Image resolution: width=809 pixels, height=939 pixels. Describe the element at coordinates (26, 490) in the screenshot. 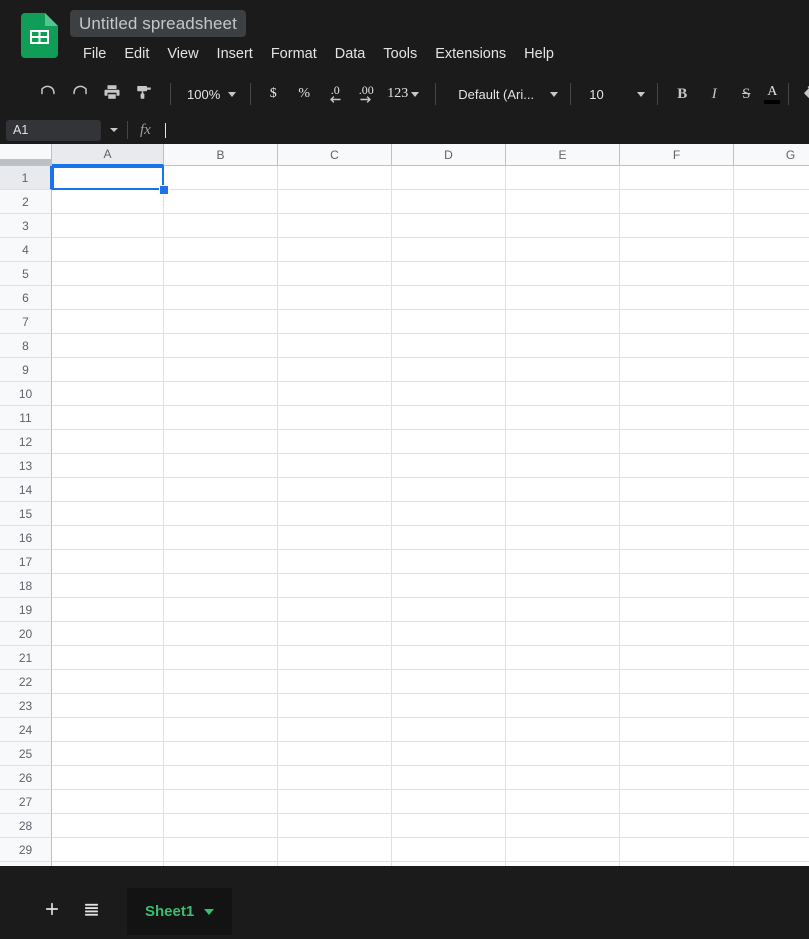

I see `row-header-14: 14` at that location.